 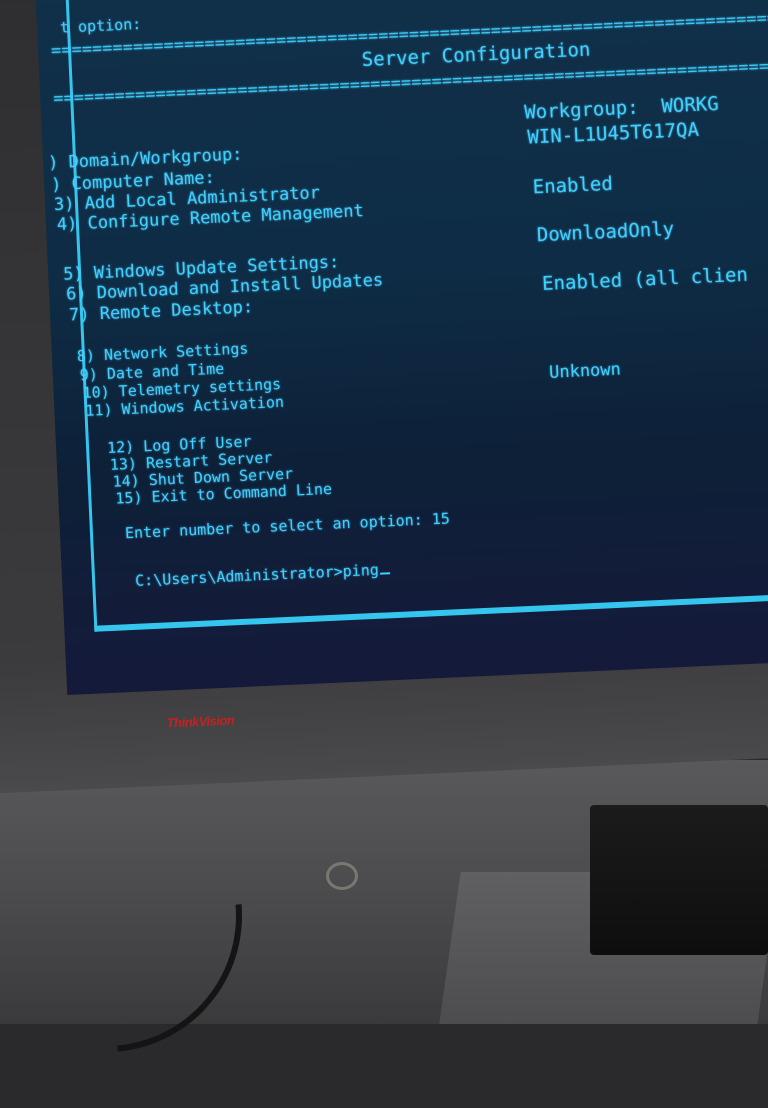 I want to click on monitor-stand-neck, so click(x=679, y=880).